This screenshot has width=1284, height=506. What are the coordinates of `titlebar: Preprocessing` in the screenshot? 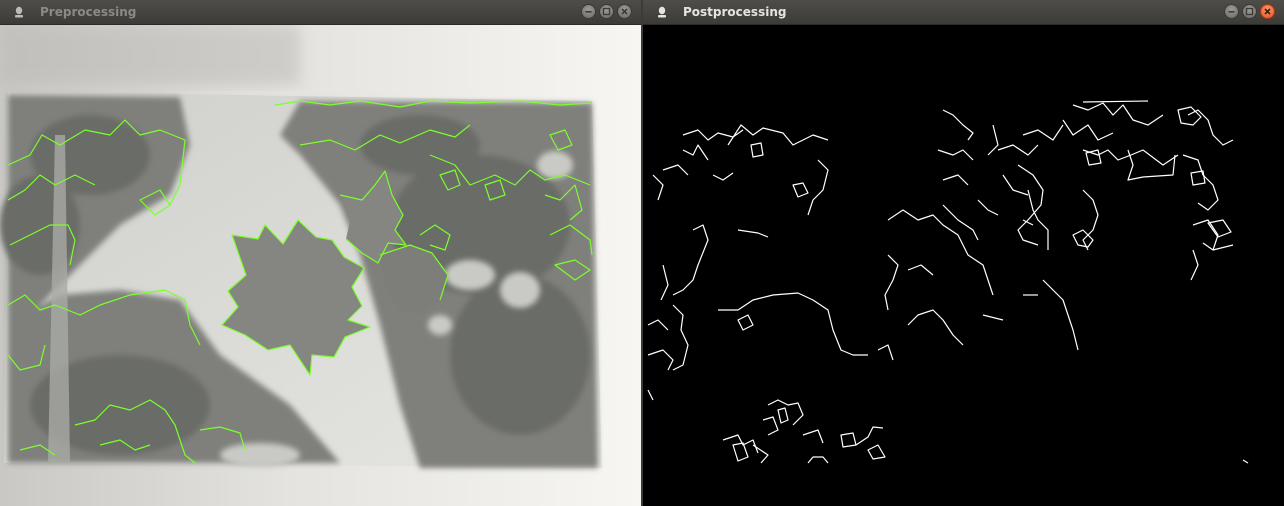 It's located at (320, 12).